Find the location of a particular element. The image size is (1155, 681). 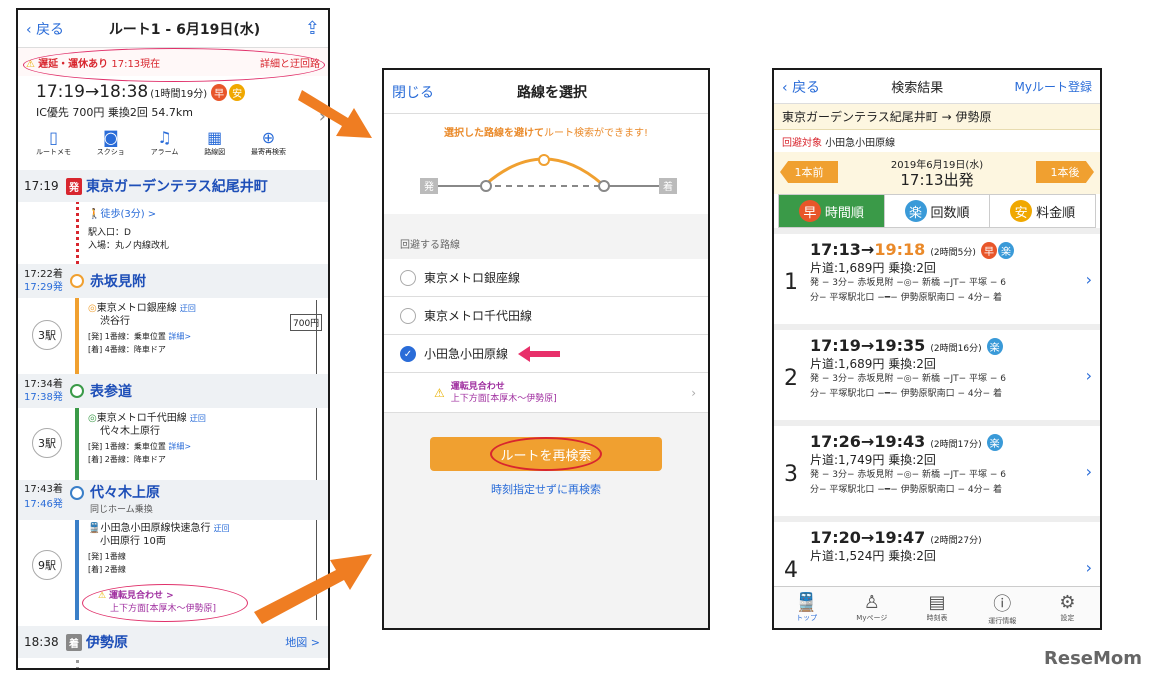

research-no-time-link: 時刻指定せずに再検索 is located at coordinates (546, 489).